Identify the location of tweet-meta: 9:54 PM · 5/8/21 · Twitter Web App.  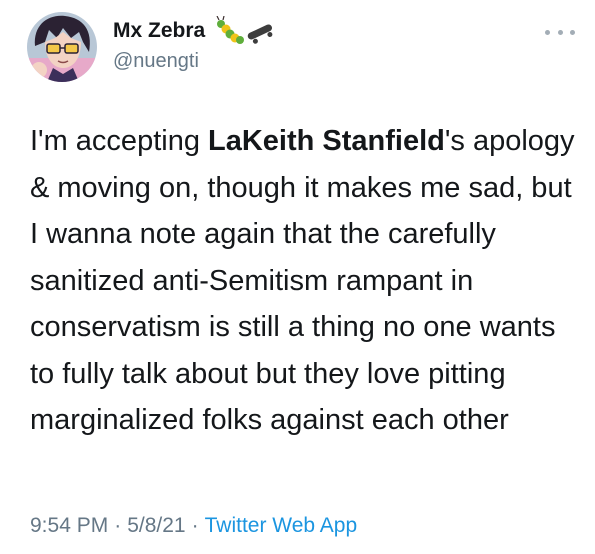
(193, 526).